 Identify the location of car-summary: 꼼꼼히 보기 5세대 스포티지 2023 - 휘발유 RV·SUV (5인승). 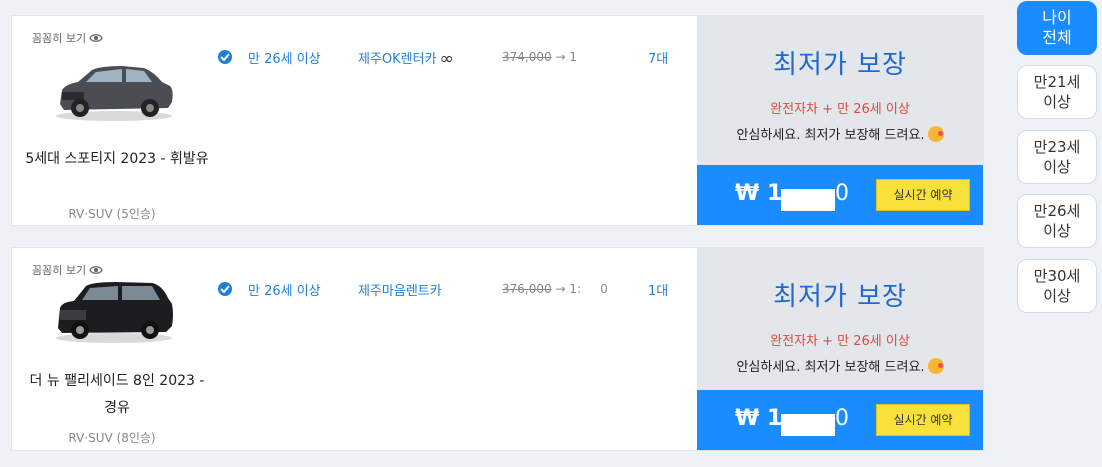
(112, 120).